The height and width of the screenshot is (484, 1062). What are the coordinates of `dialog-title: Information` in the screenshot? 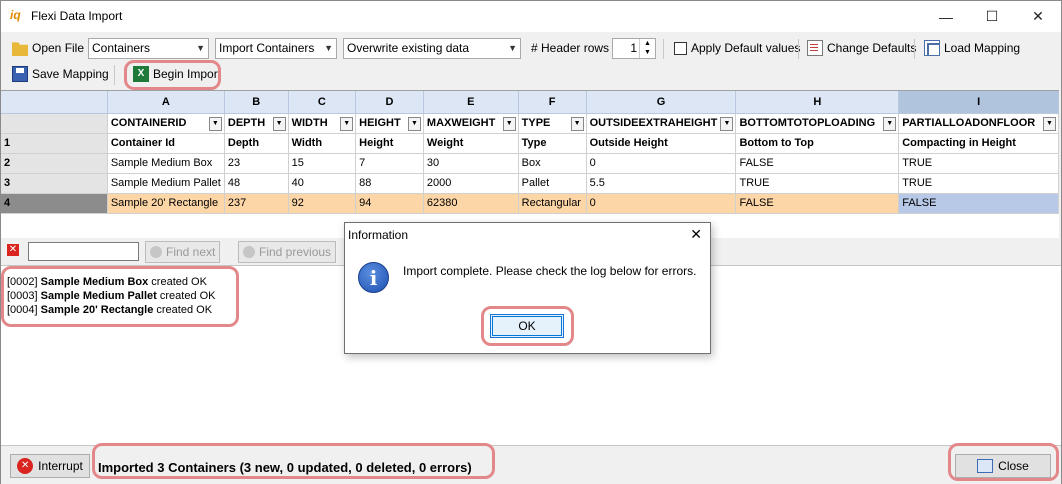 It's located at (378, 235).